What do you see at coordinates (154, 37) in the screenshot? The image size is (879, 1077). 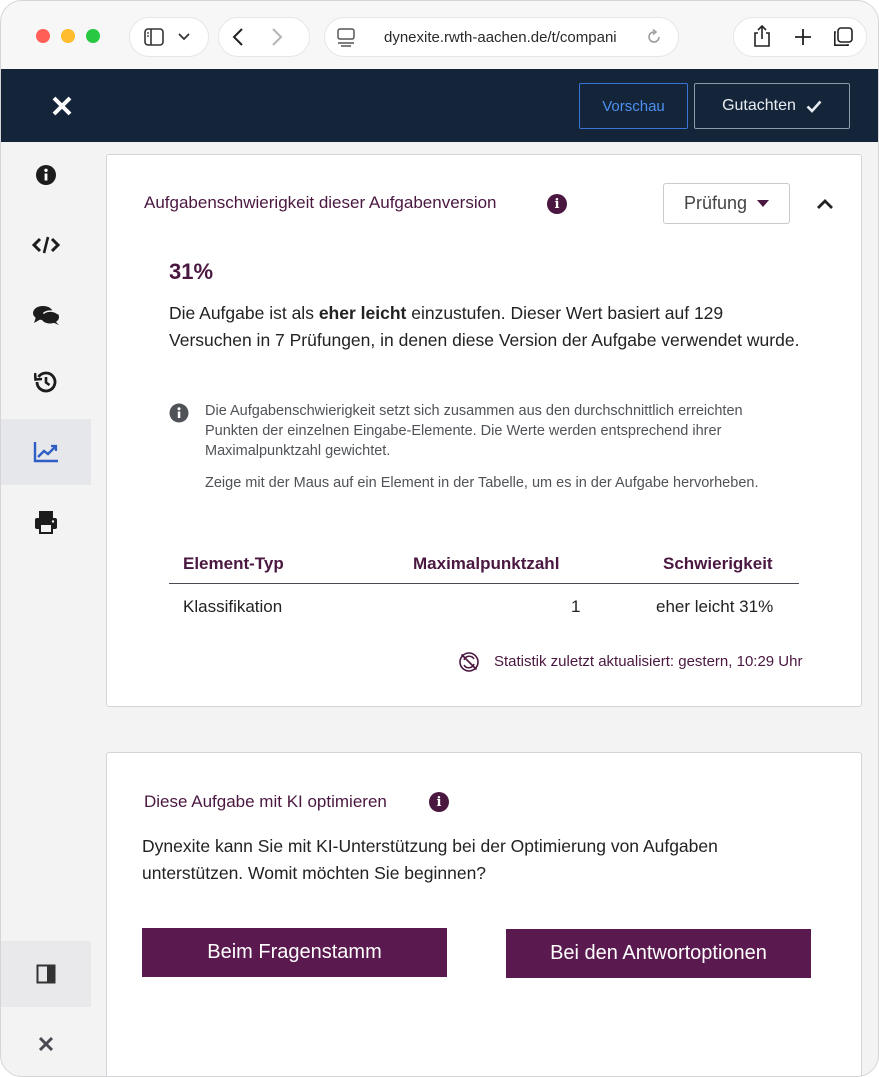 I see `sidebar-icon` at bounding box center [154, 37].